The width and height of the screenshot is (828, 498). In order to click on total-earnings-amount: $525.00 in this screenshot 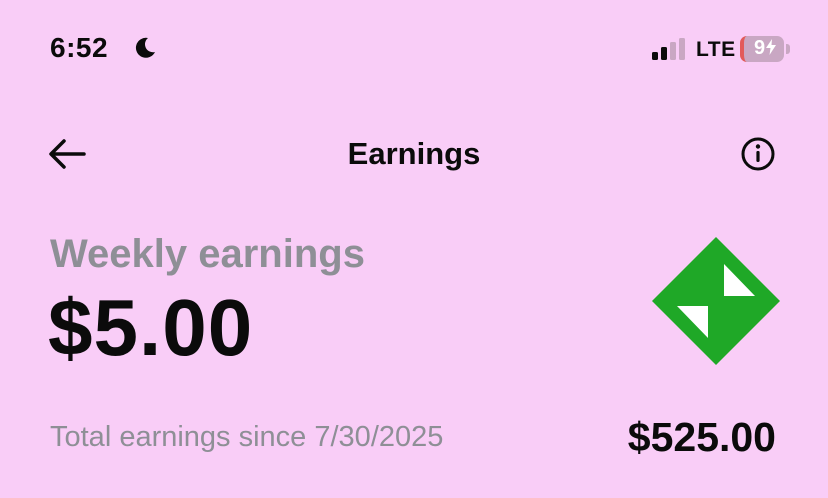, I will do `click(701, 437)`.